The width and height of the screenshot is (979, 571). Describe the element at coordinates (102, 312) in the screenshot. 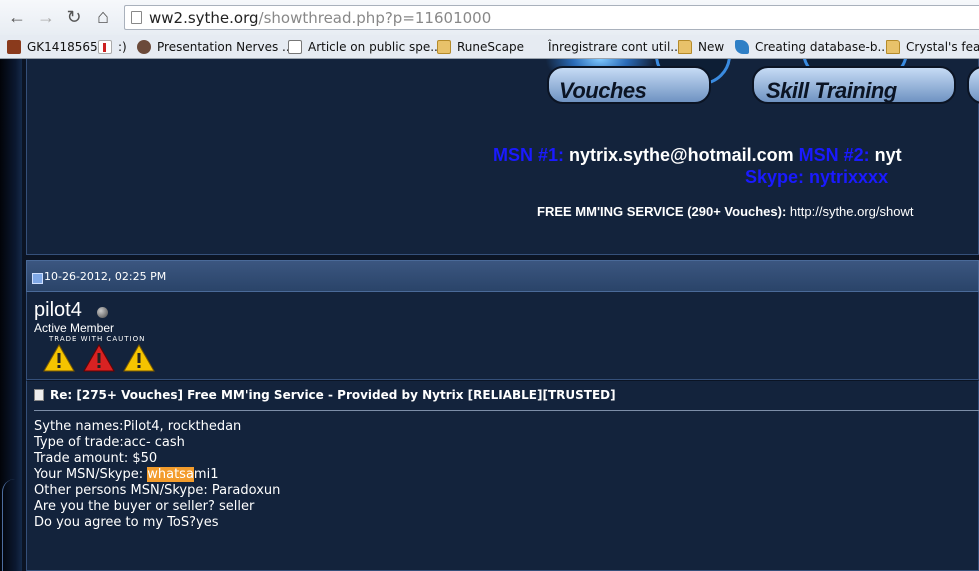

I see `offline-status-icon` at that location.